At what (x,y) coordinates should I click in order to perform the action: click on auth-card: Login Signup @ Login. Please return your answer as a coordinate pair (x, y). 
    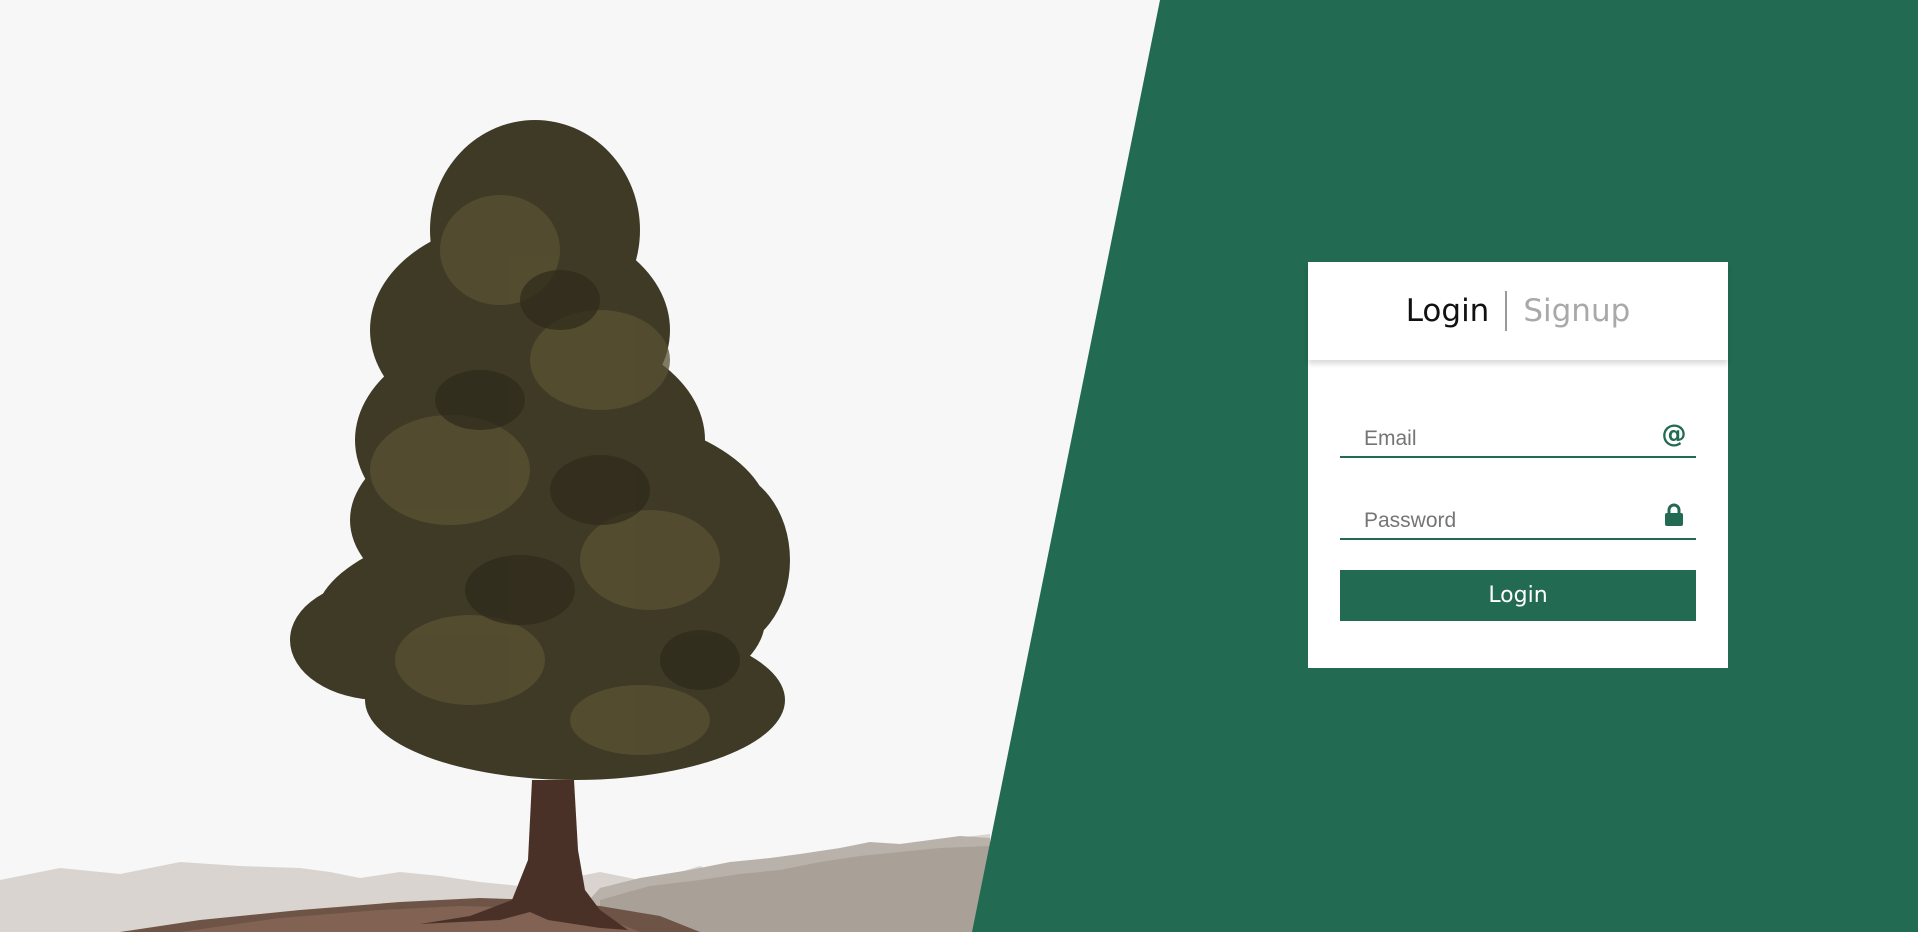
    Looking at the image, I should click on (1518, 465).